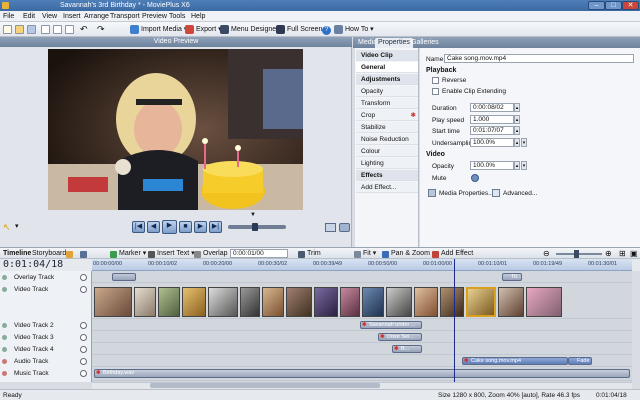 The height and width of the screenshot is (400, 640). Describe the element at coordinates (387, 175) in the screenshot. I see `prop-item-effects: Effects` at that location.